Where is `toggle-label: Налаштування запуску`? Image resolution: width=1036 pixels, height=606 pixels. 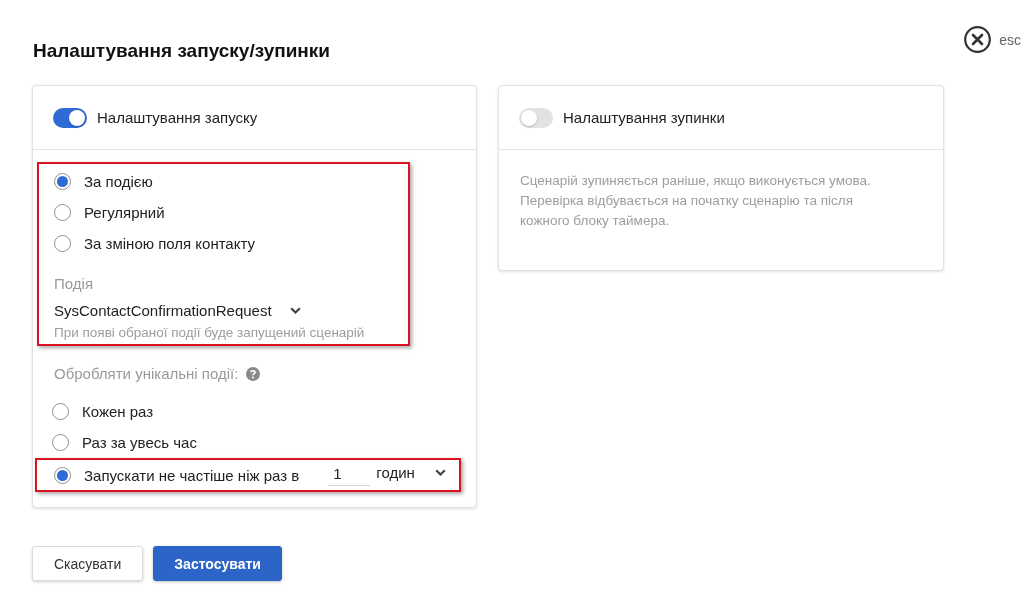 toggle-label: Налаштування запуску is located at coordinates (177, 117).